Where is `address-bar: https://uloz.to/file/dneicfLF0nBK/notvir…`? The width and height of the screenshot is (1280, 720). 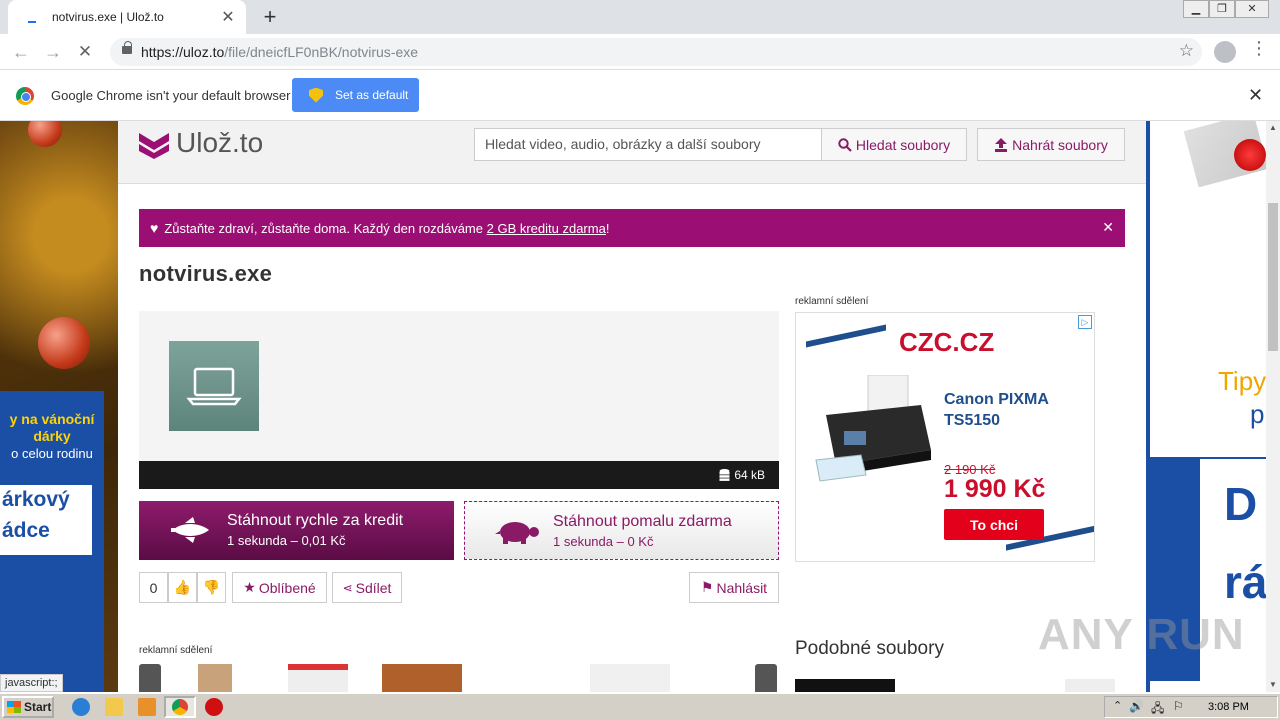
address-bar: https://uloz.to/file/dneicfLF0nBK/notvir… is located at coordinates (656, 52).